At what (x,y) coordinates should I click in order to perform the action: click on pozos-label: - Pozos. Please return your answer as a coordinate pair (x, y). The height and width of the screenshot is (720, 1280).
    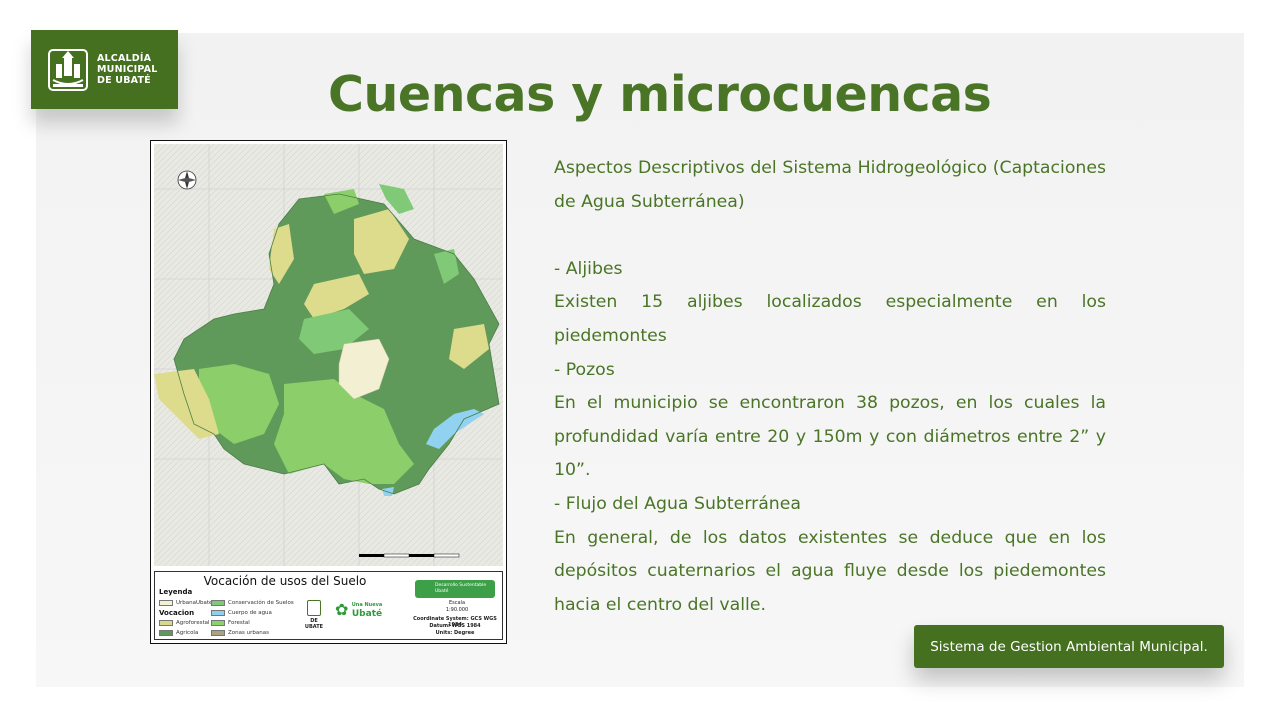
    Looking at the image, I should click on (584, 369).